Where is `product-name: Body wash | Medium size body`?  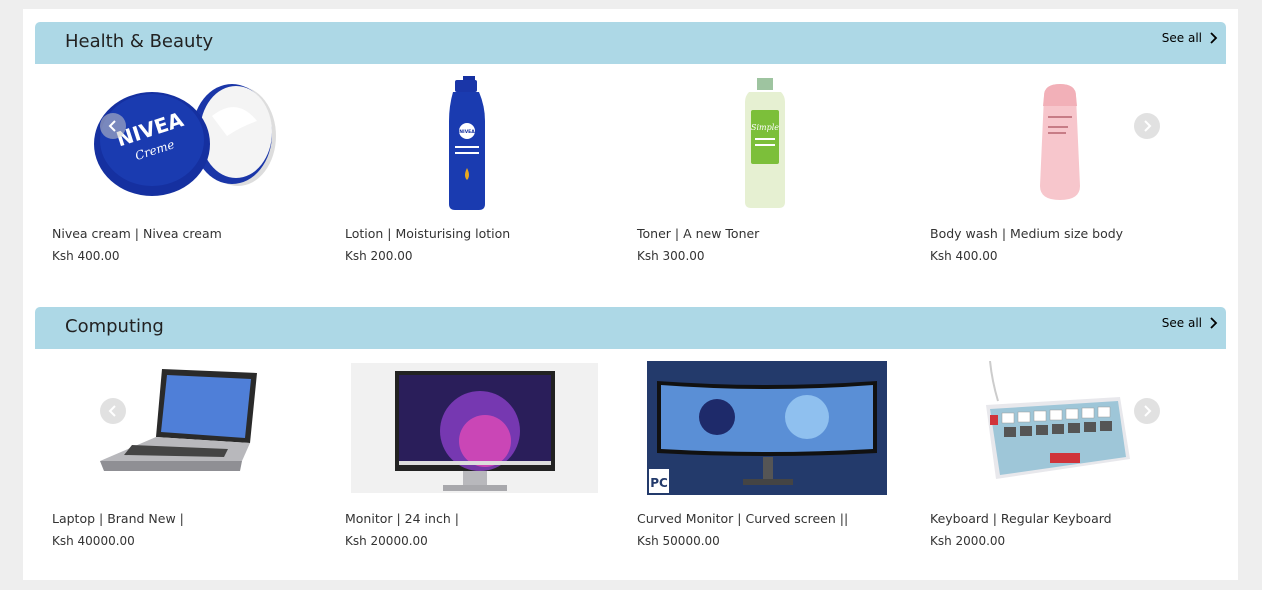
product-name: Body wash | Medium size body is located at coordinates (1027, 233).